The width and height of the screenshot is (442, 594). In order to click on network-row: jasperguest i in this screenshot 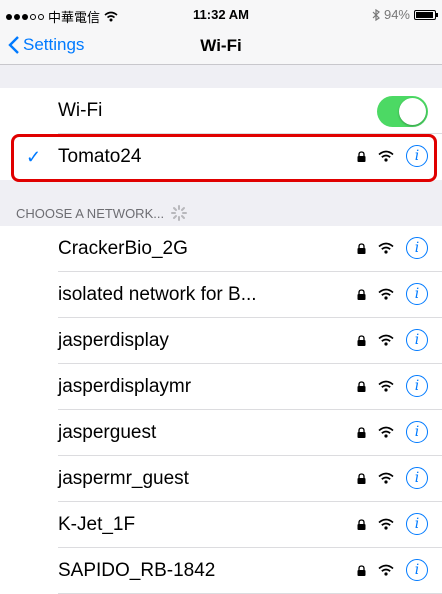, I will do `click(221, 433)`.